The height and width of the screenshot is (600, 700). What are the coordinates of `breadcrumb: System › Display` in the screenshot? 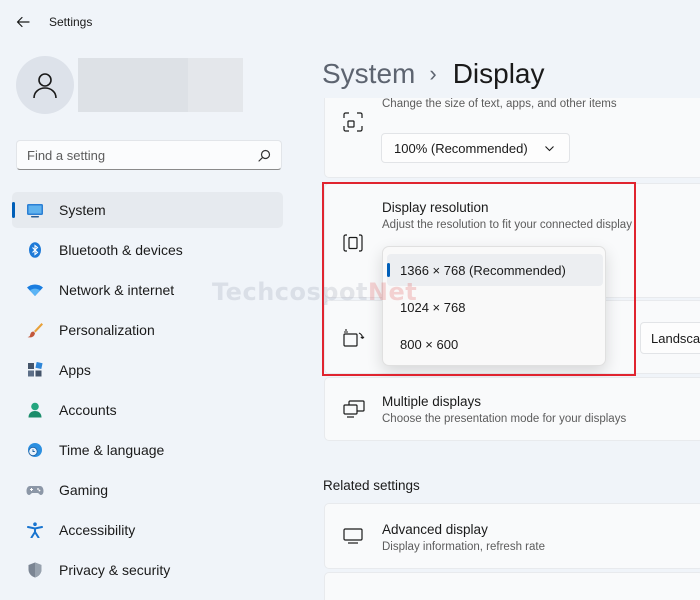 It's located at (433, 74).